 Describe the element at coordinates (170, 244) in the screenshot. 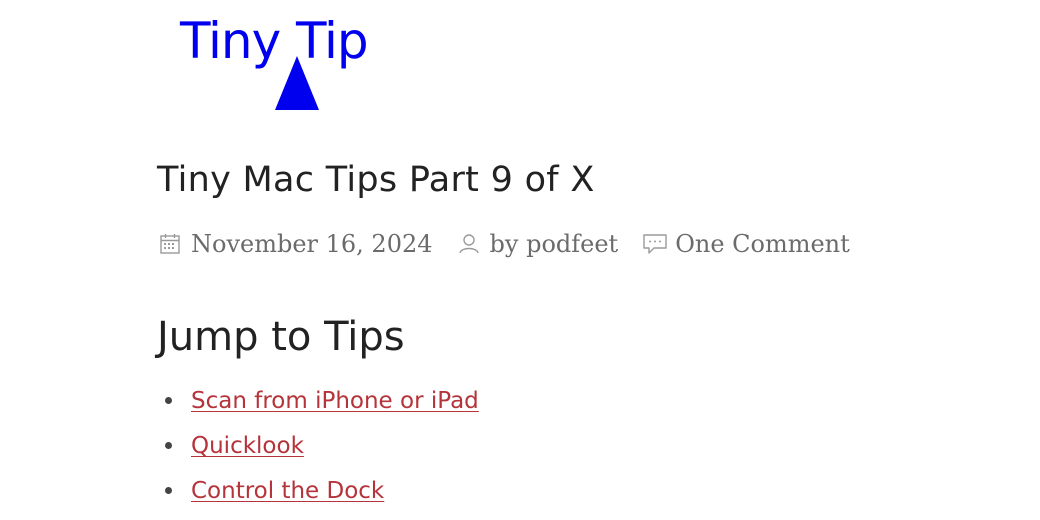

I see `calendar-icon` at that location.